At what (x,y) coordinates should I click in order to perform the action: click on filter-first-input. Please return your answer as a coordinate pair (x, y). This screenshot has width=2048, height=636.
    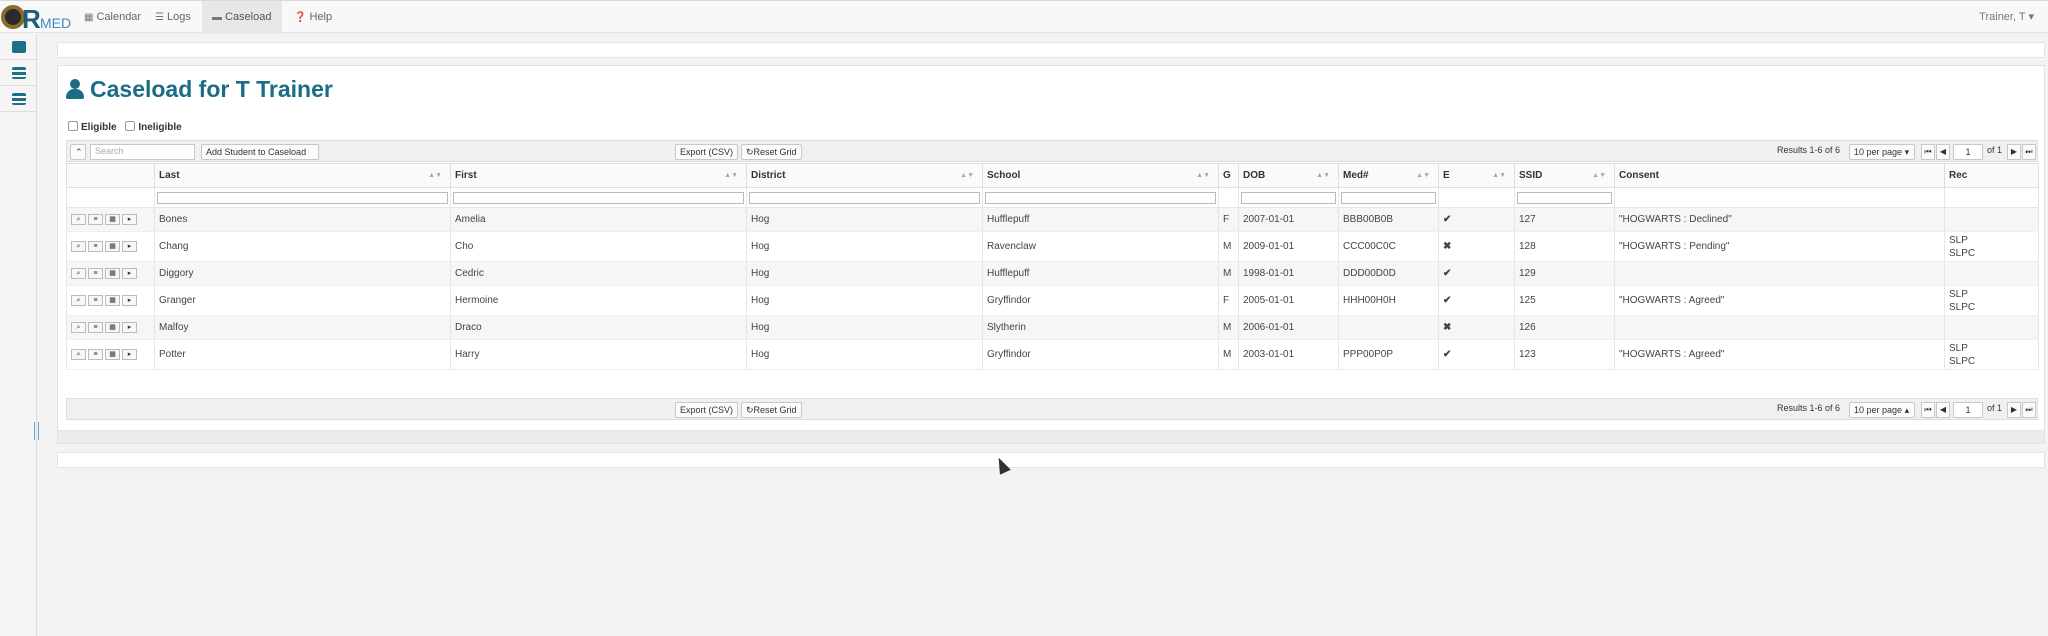
    Looking at the image, I should click on (598, 197).